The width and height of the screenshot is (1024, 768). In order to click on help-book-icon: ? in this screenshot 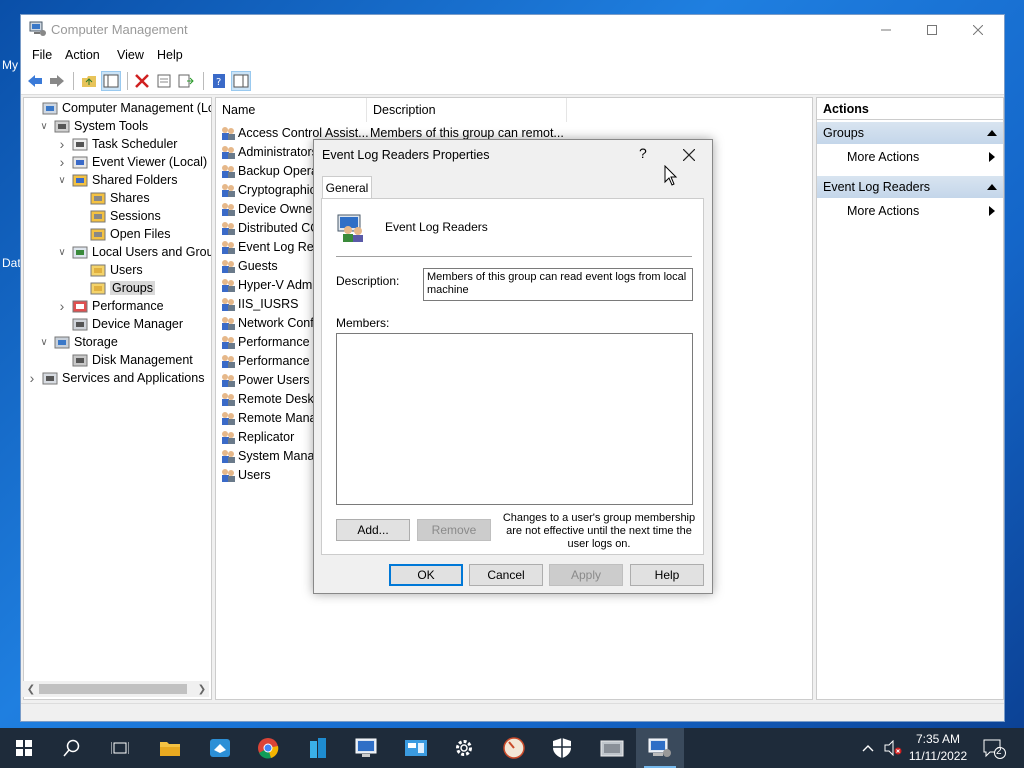, I will do `click(219, 81)`.